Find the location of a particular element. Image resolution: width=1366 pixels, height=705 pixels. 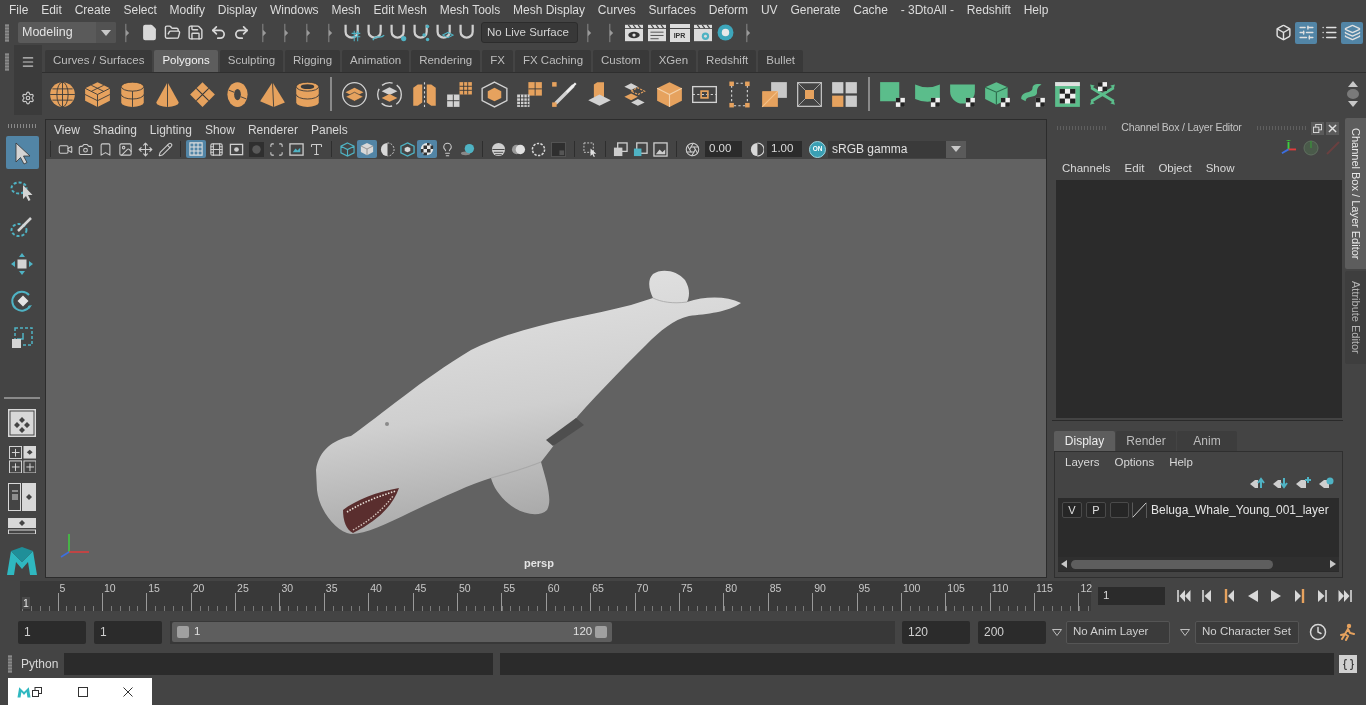

tag-arrow-up-icon is located at coordinates (1257, 483).